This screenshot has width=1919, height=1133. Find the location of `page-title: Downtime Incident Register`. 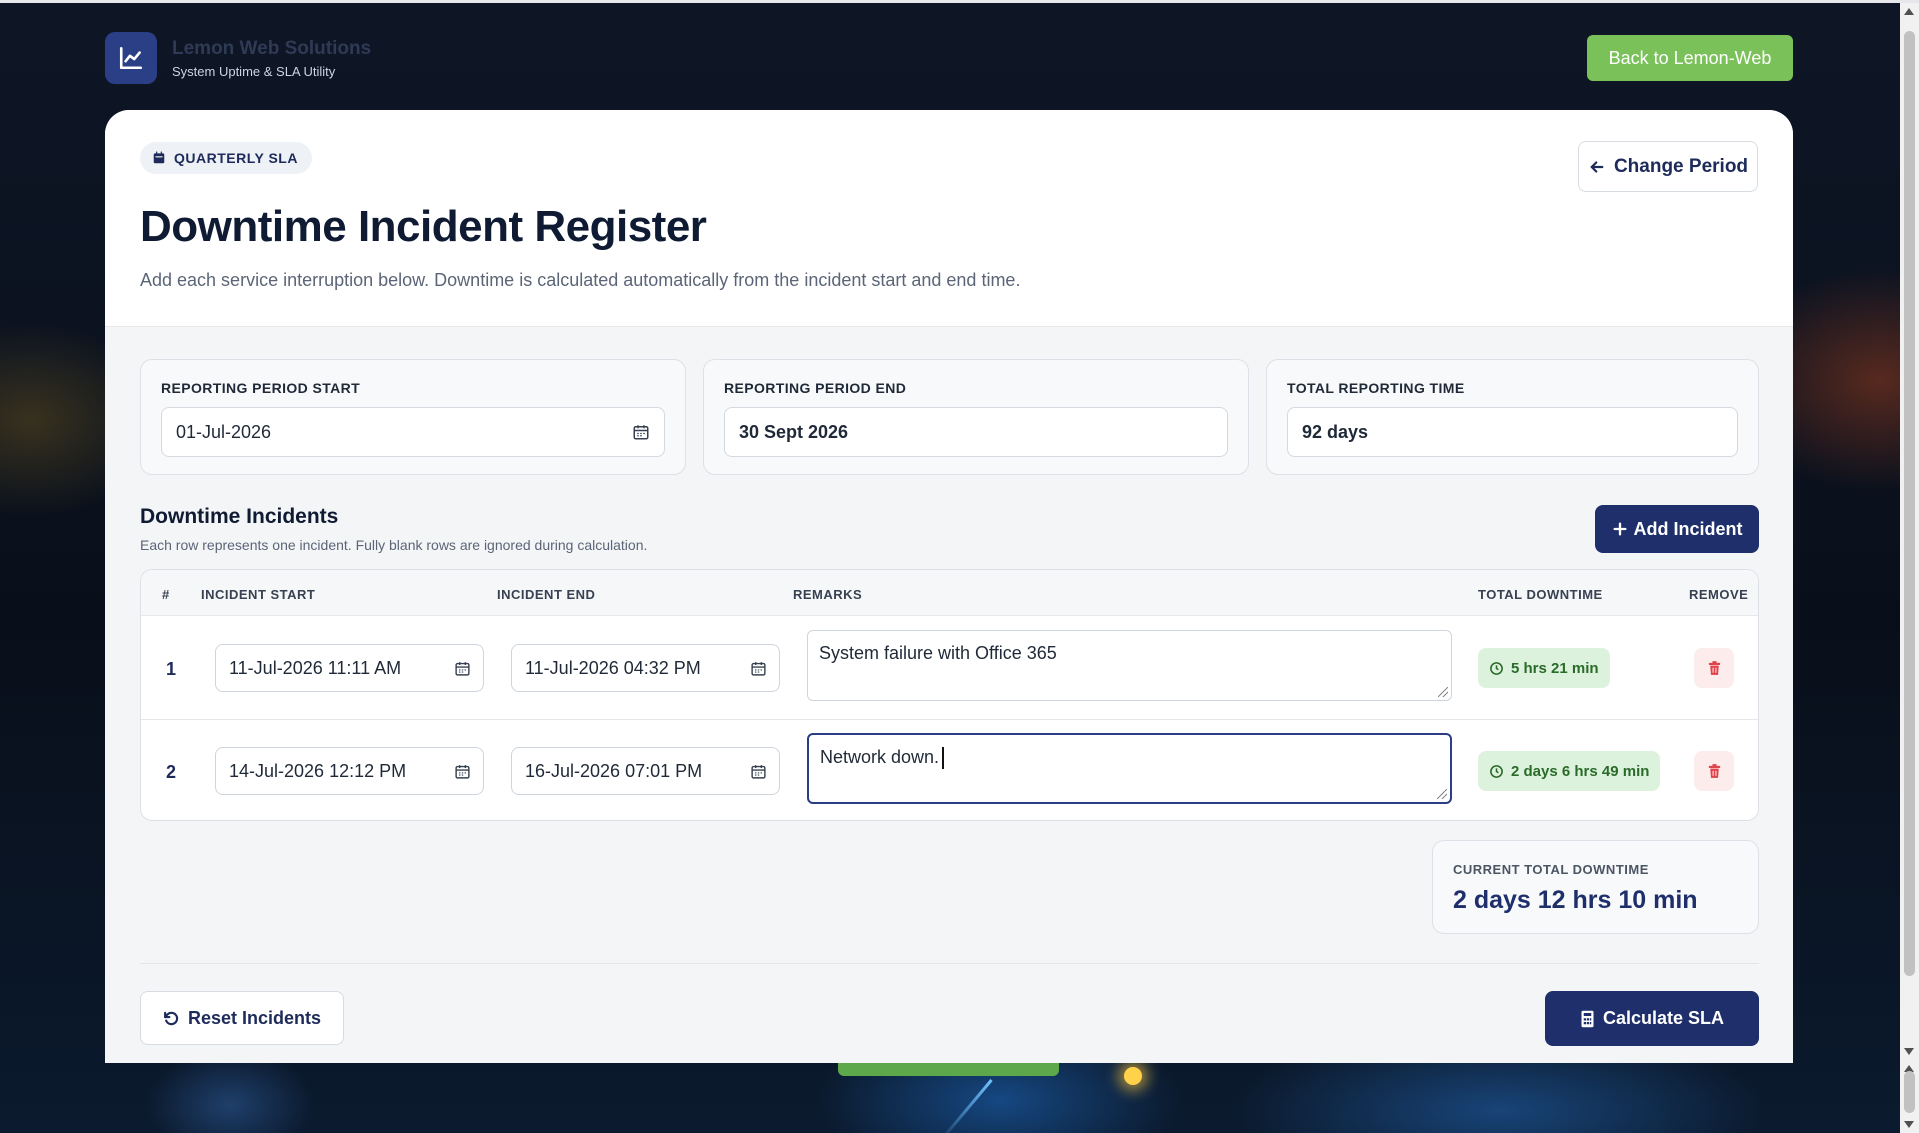

page-title: Downtime Incident Register is located at coordinates (423, 226).